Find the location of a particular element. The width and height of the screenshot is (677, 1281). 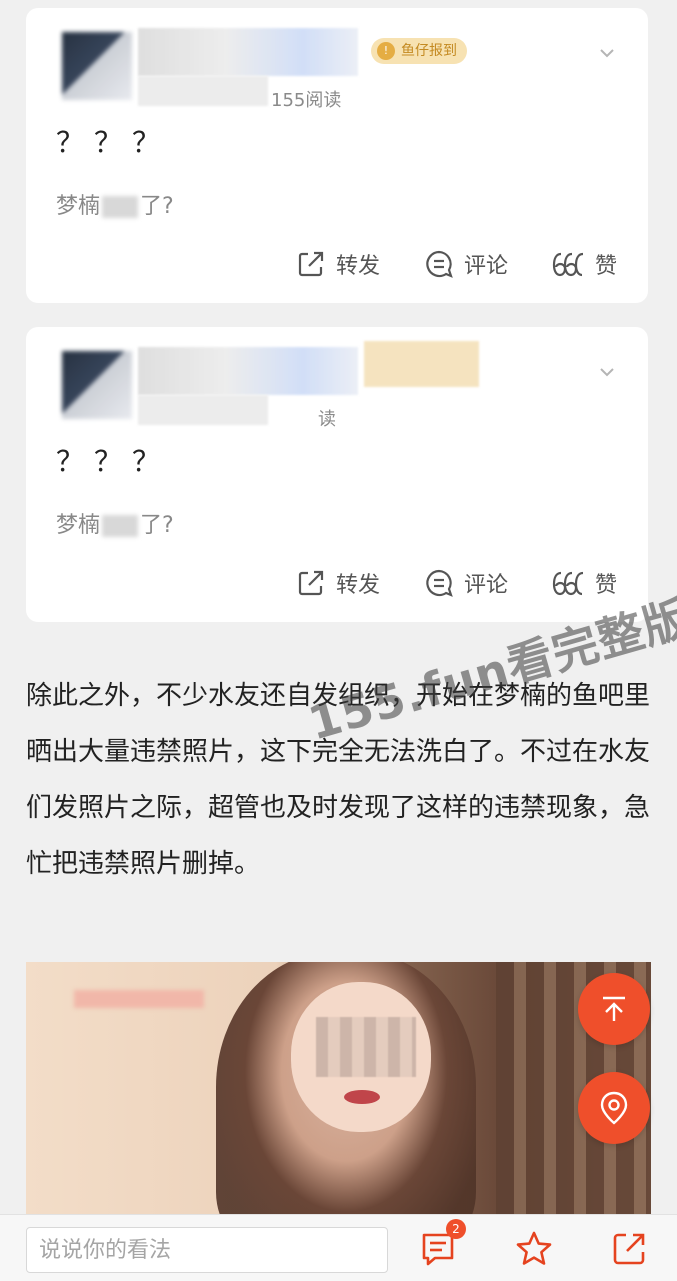

user-badge: ! 鱼仔报到 is located at coordinates (419, 51).